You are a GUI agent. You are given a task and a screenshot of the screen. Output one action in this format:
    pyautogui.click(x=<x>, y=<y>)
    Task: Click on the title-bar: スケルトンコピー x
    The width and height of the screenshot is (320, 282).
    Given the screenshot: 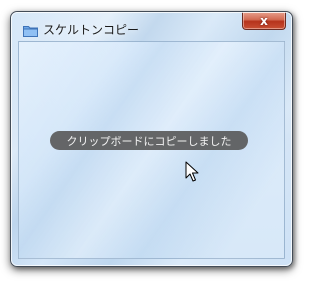 What is the action you would take?
    pyautogui.click(x=151, y=26)
    